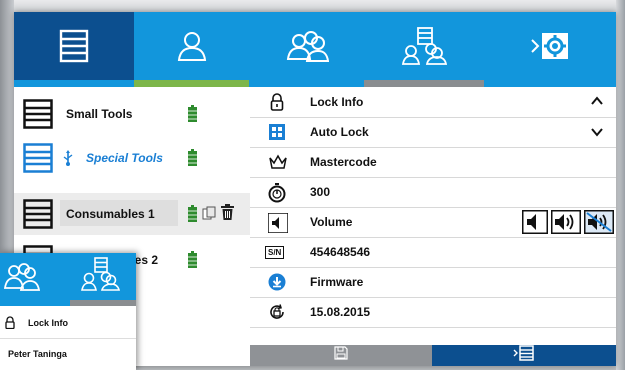 The width and height of the screenshot is (625, 370). Describe the element at coordinates (433, 222) in the screenshot. I see `volume-row: Volume` at that location.